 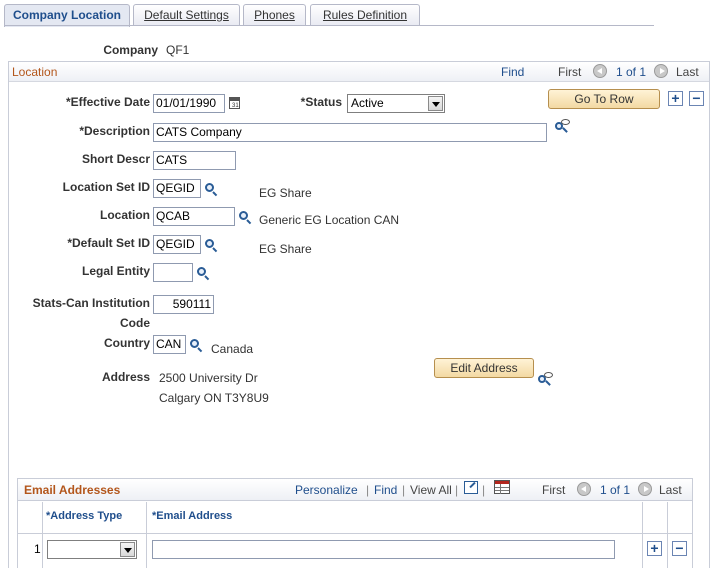 What do you see at coordinates (285, 249) in the screenshot?
I see `default-set-id-desc: EG Share` at bounding box center [285, 249].